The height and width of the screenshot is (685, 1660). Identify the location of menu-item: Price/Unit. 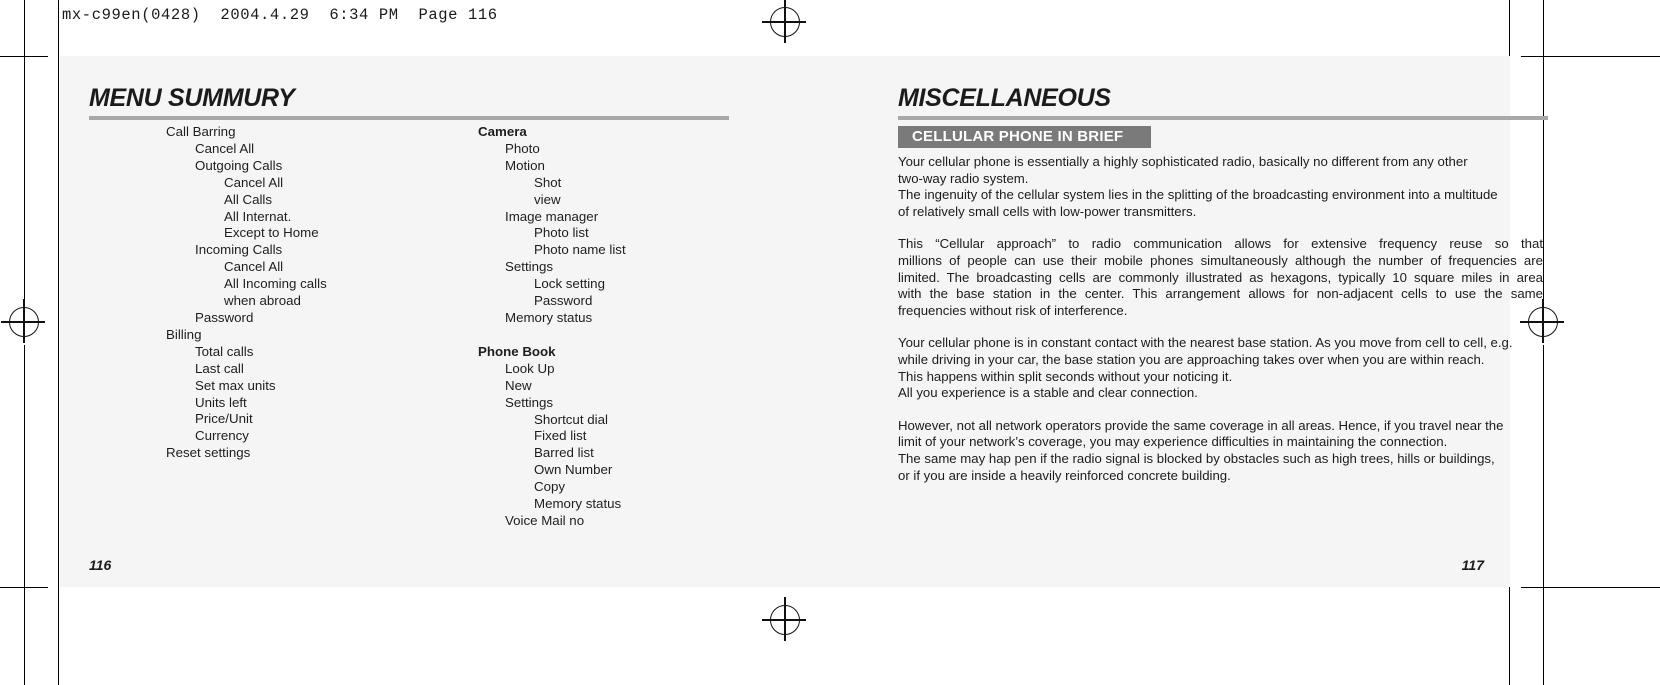
(224, 419).